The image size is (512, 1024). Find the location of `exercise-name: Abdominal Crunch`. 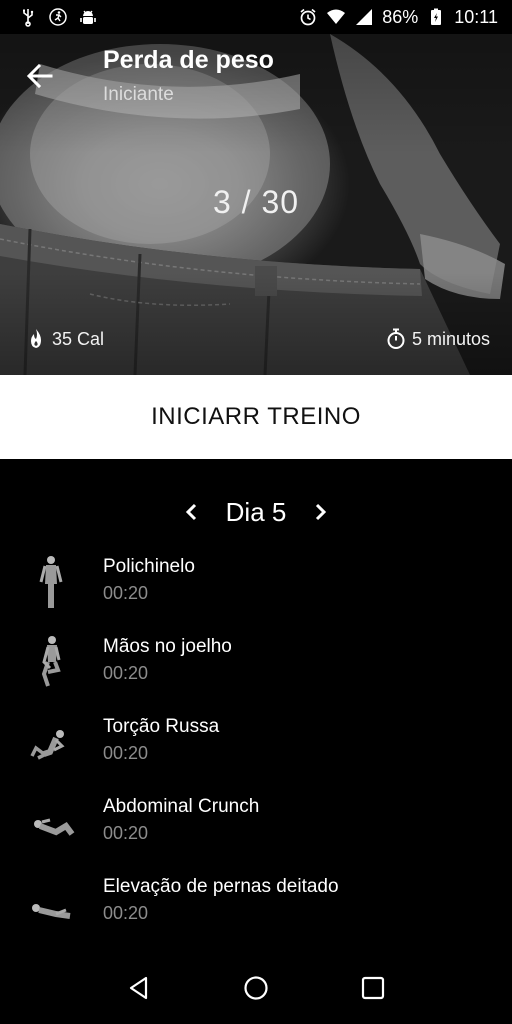

exercise-name: Abdominal Crunch is located at coordinates (181, 806).